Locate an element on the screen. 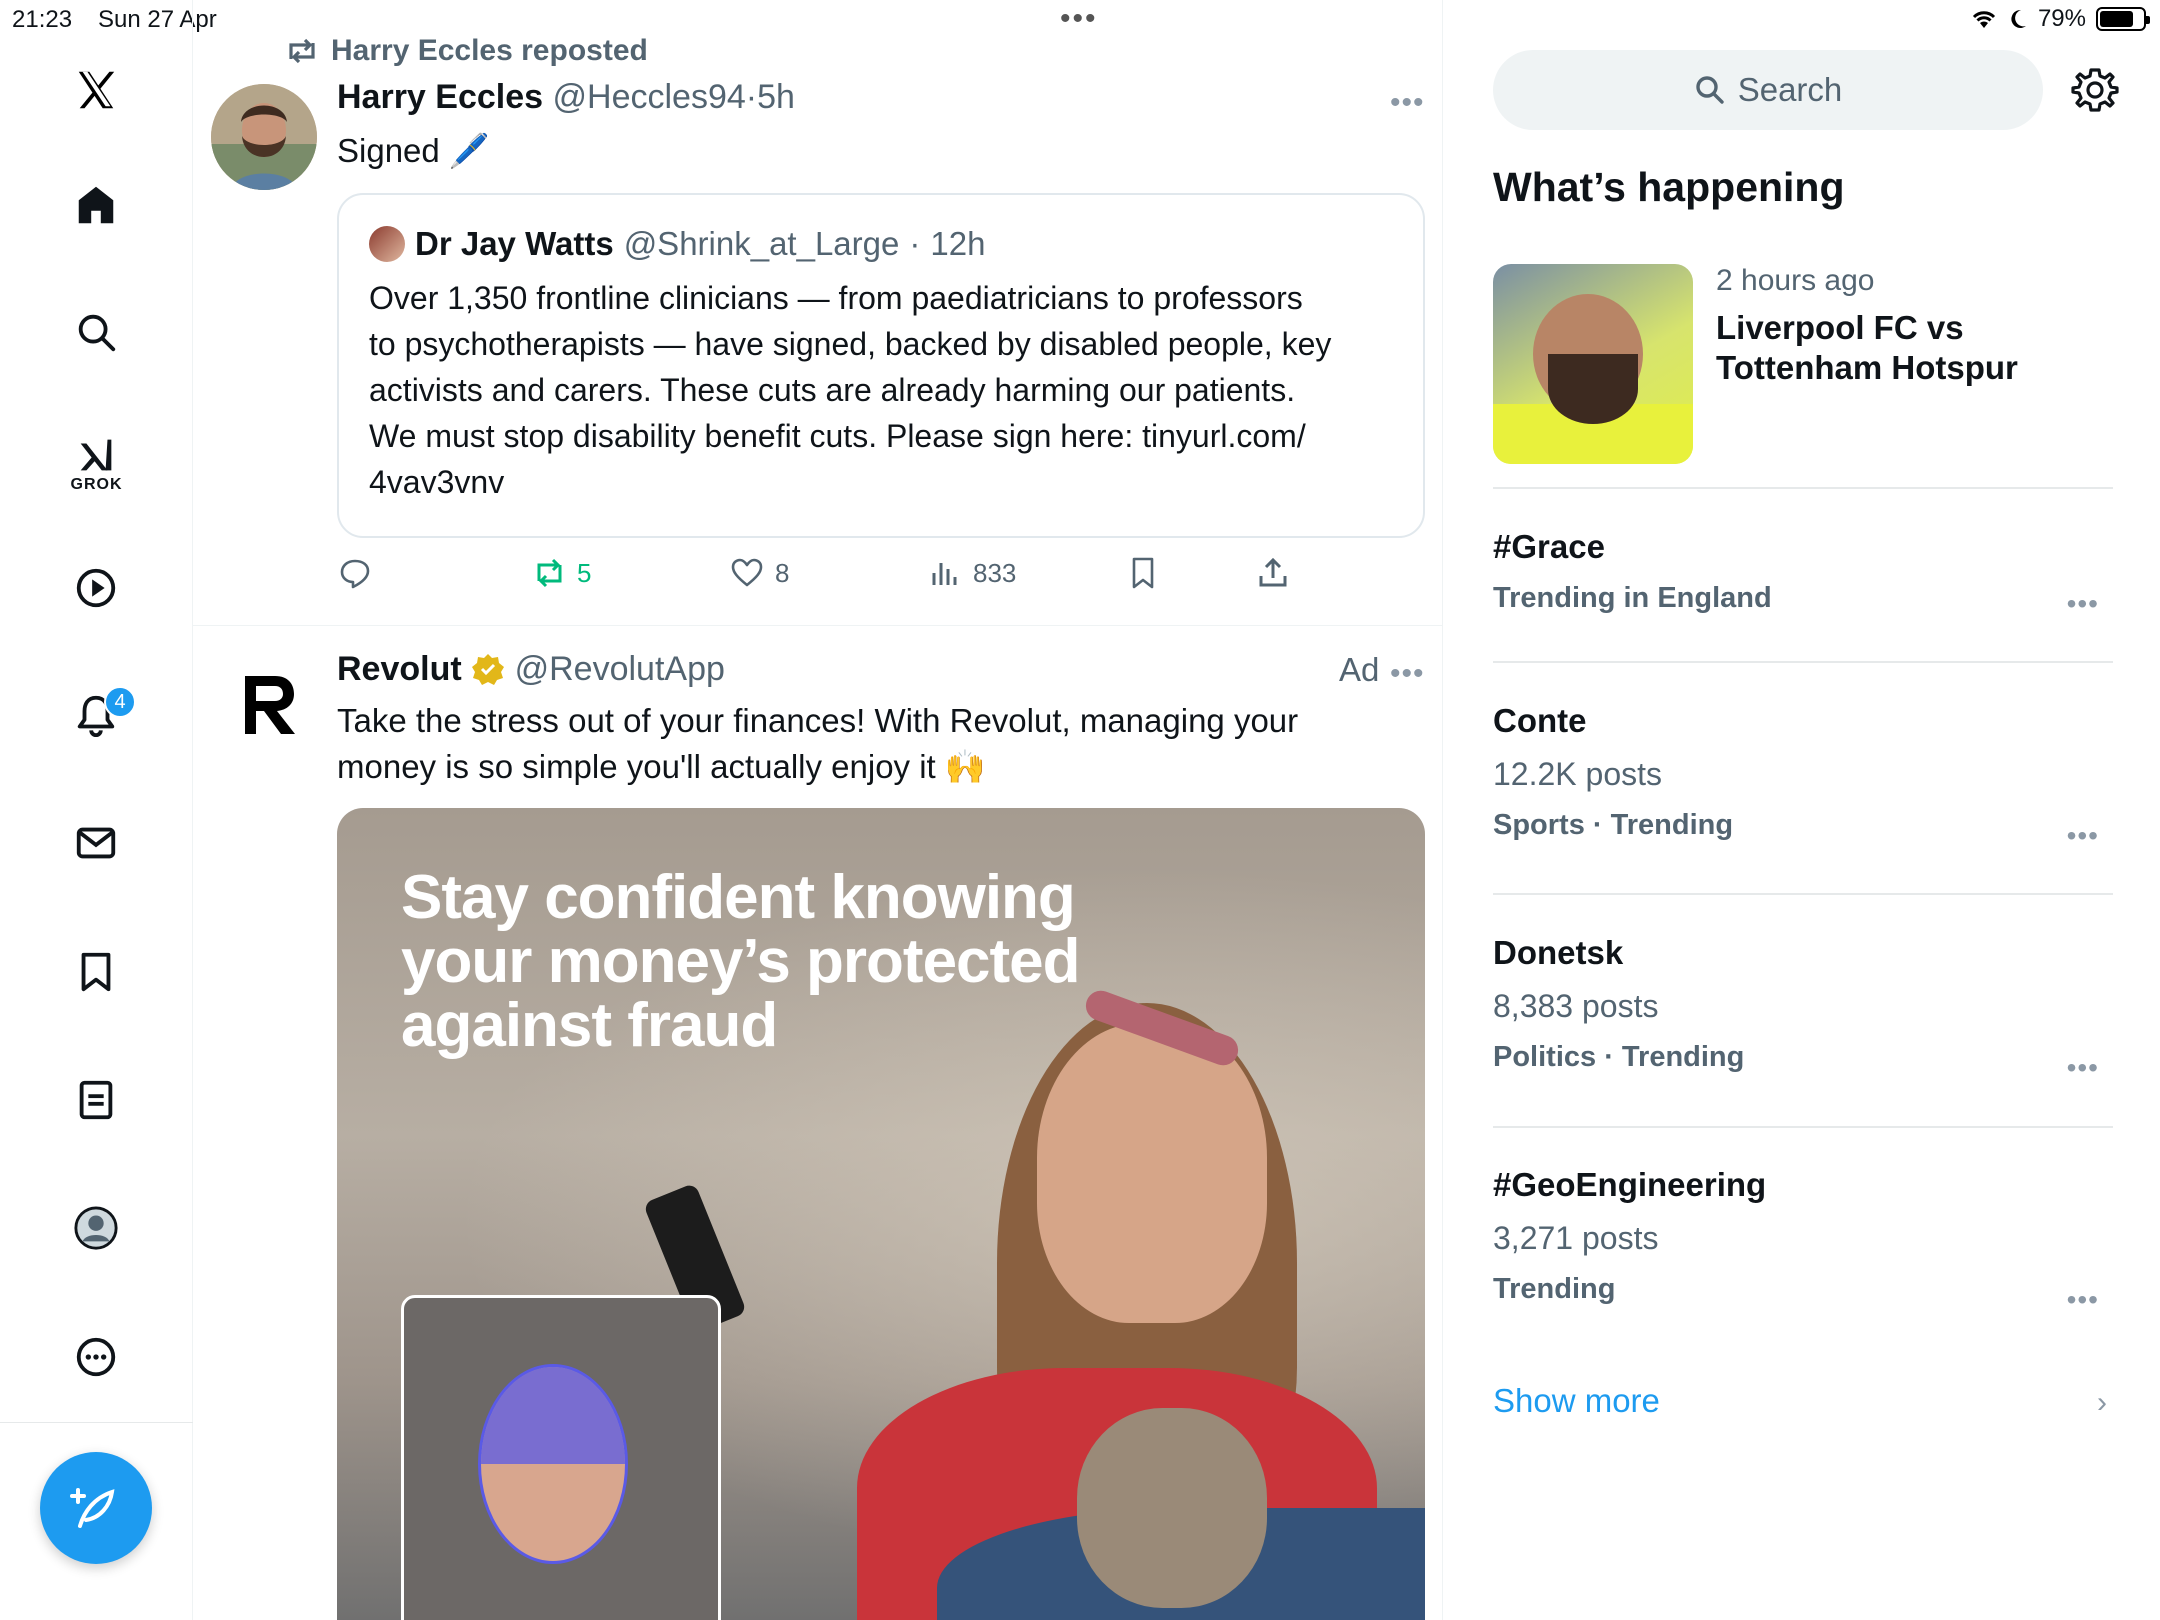  reply-icon is located at coordinates (355, 574).